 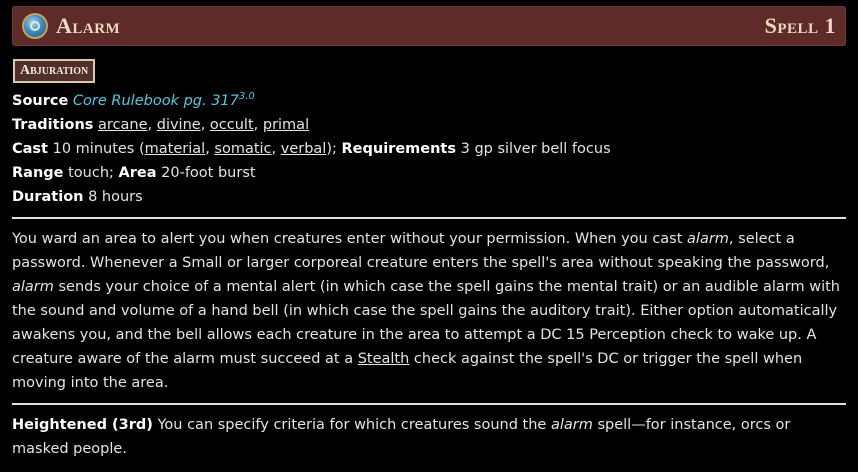 What do you see at coordinates (82, 424) in the screenshot?
I see `heightened-label: Heightened (3rd)` at bounding box center [82, 424].